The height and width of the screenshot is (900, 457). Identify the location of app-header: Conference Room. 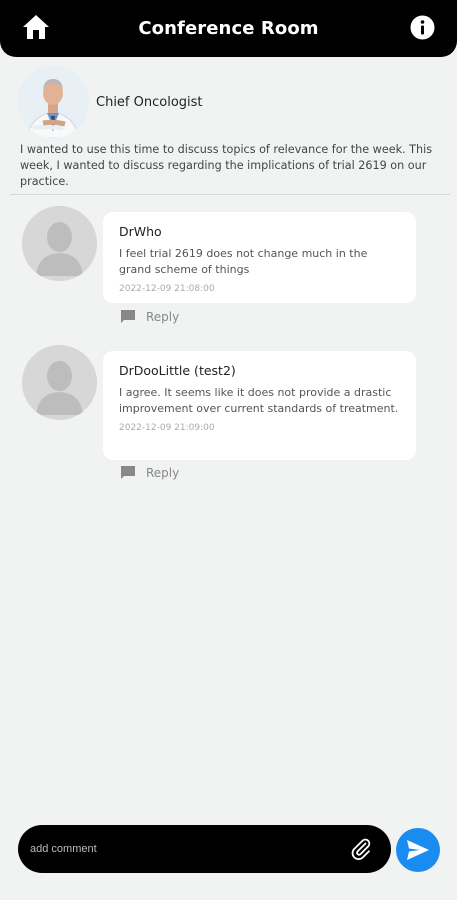
(228, 28).